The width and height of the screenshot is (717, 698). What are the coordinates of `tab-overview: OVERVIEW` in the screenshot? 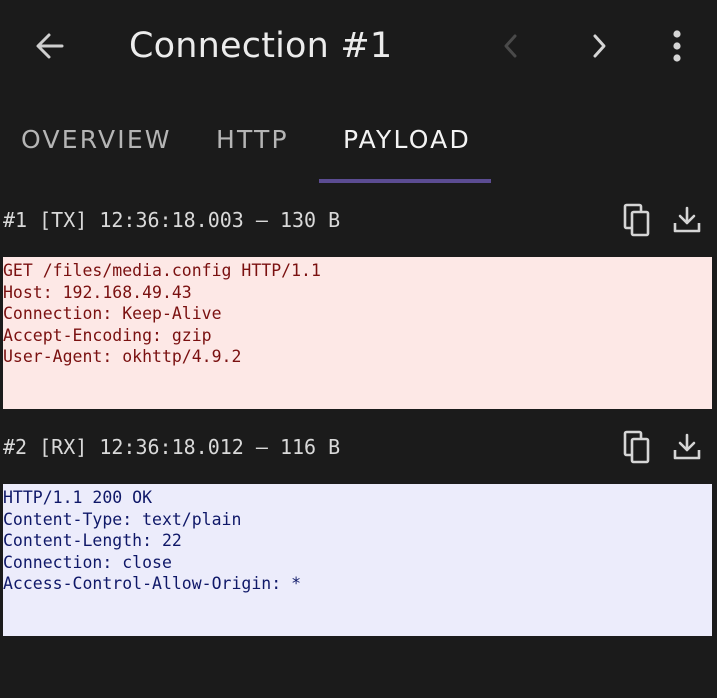 It's located at (96, 140).